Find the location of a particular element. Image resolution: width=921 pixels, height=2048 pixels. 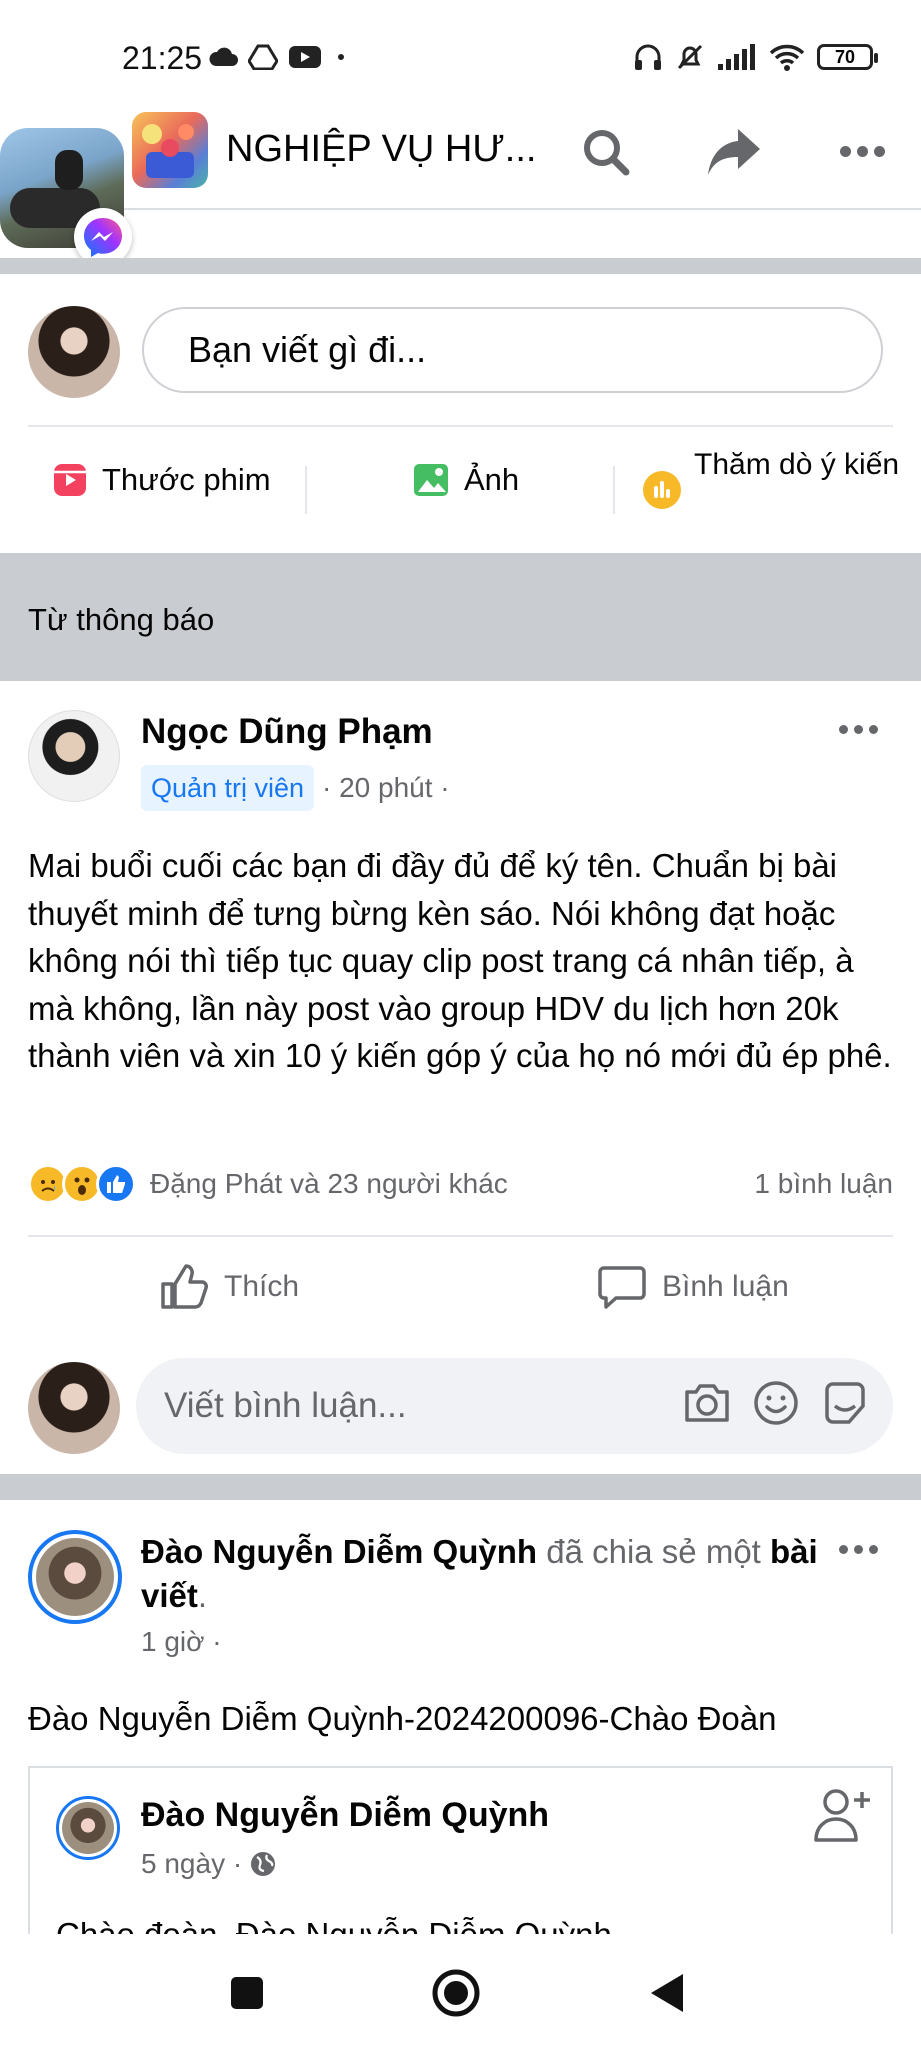

comment-button: Bình luận is located at coordinates (693, 1287).